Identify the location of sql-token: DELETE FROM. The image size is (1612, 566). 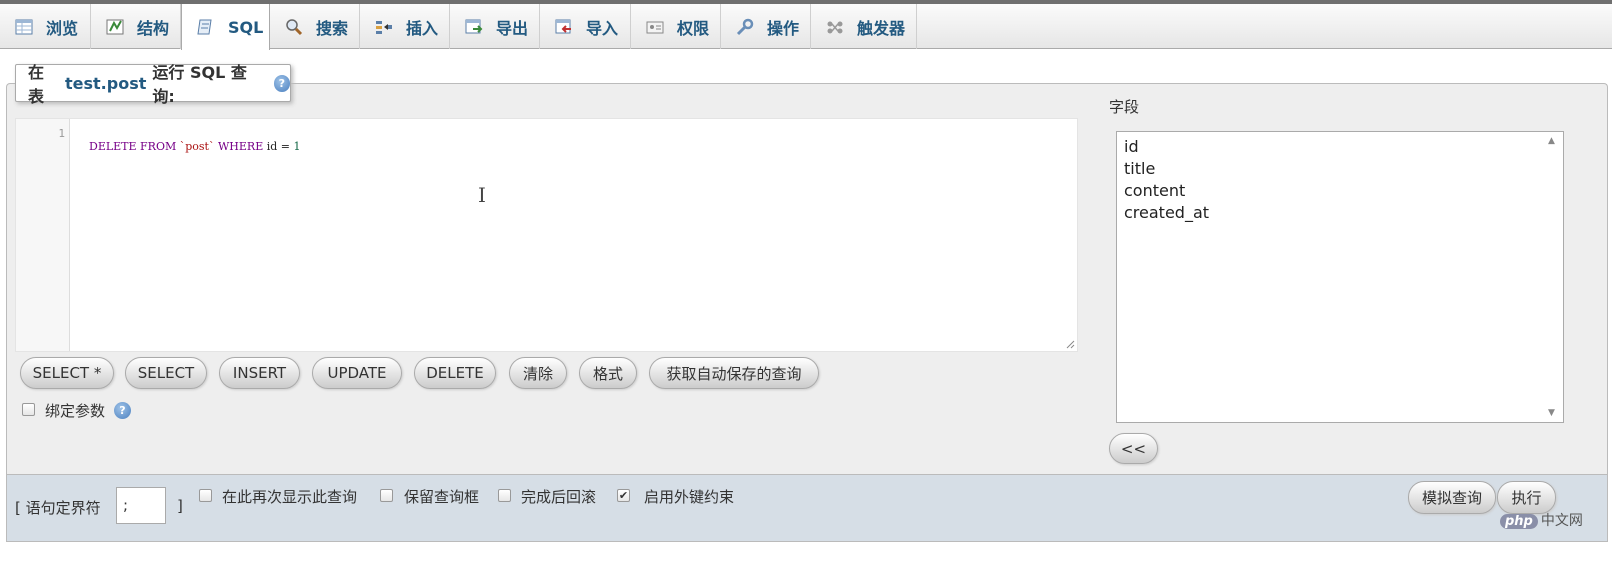
(134, 146).